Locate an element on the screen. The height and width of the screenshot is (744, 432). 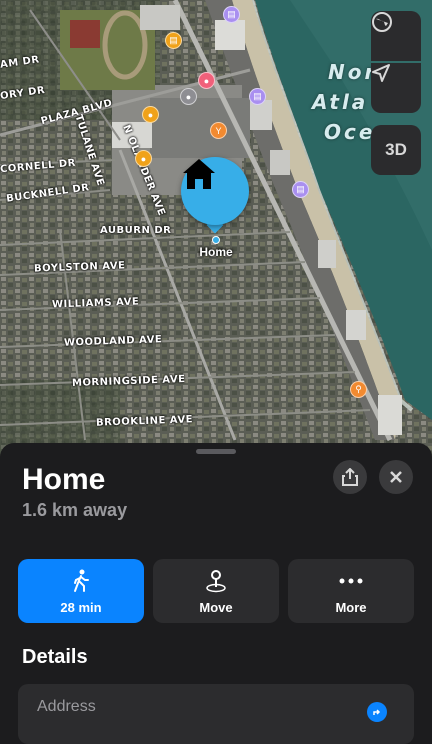
globe-icon is located at coordinates (396, 36).